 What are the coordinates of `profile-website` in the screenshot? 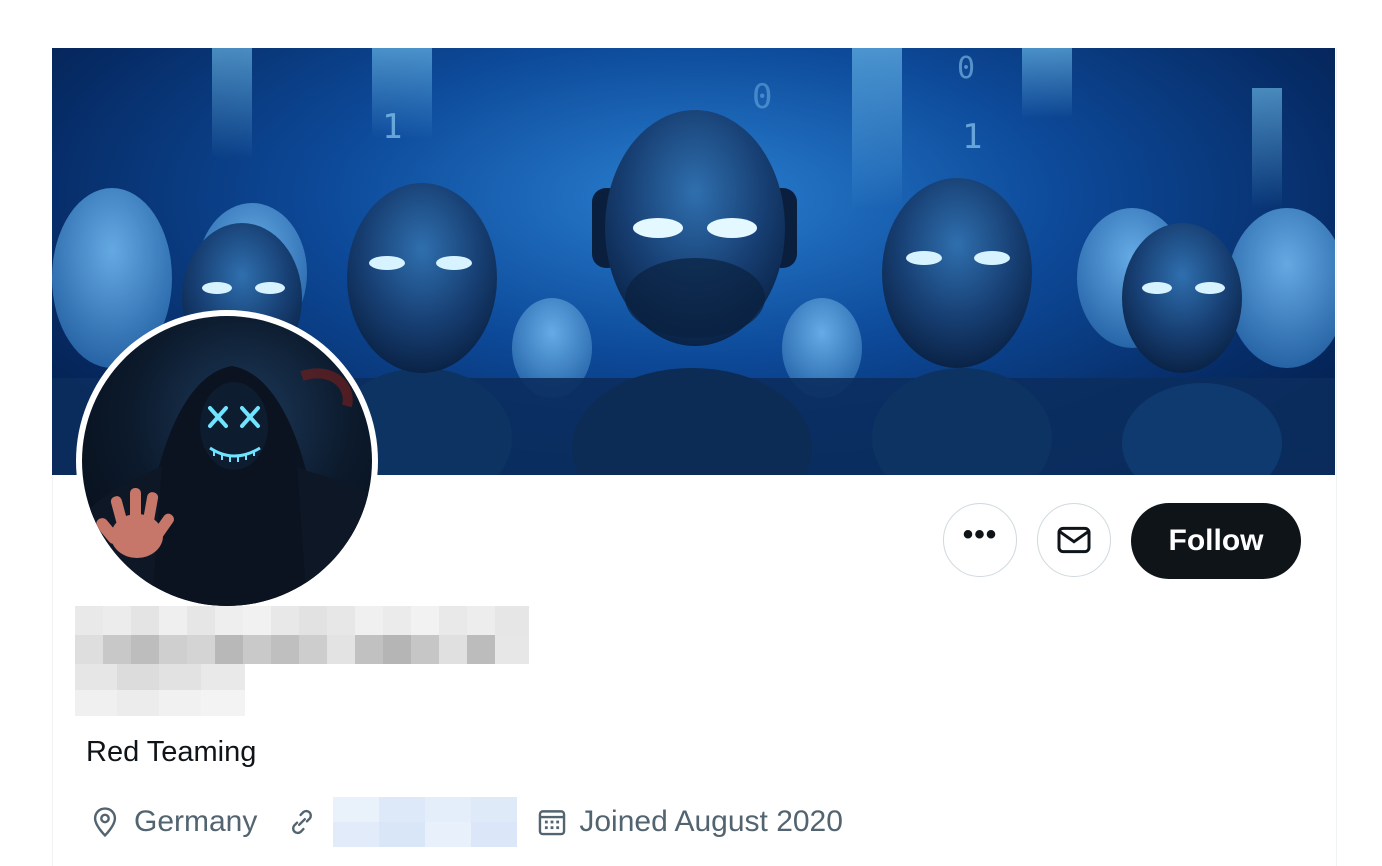 It's located at (410, 822).